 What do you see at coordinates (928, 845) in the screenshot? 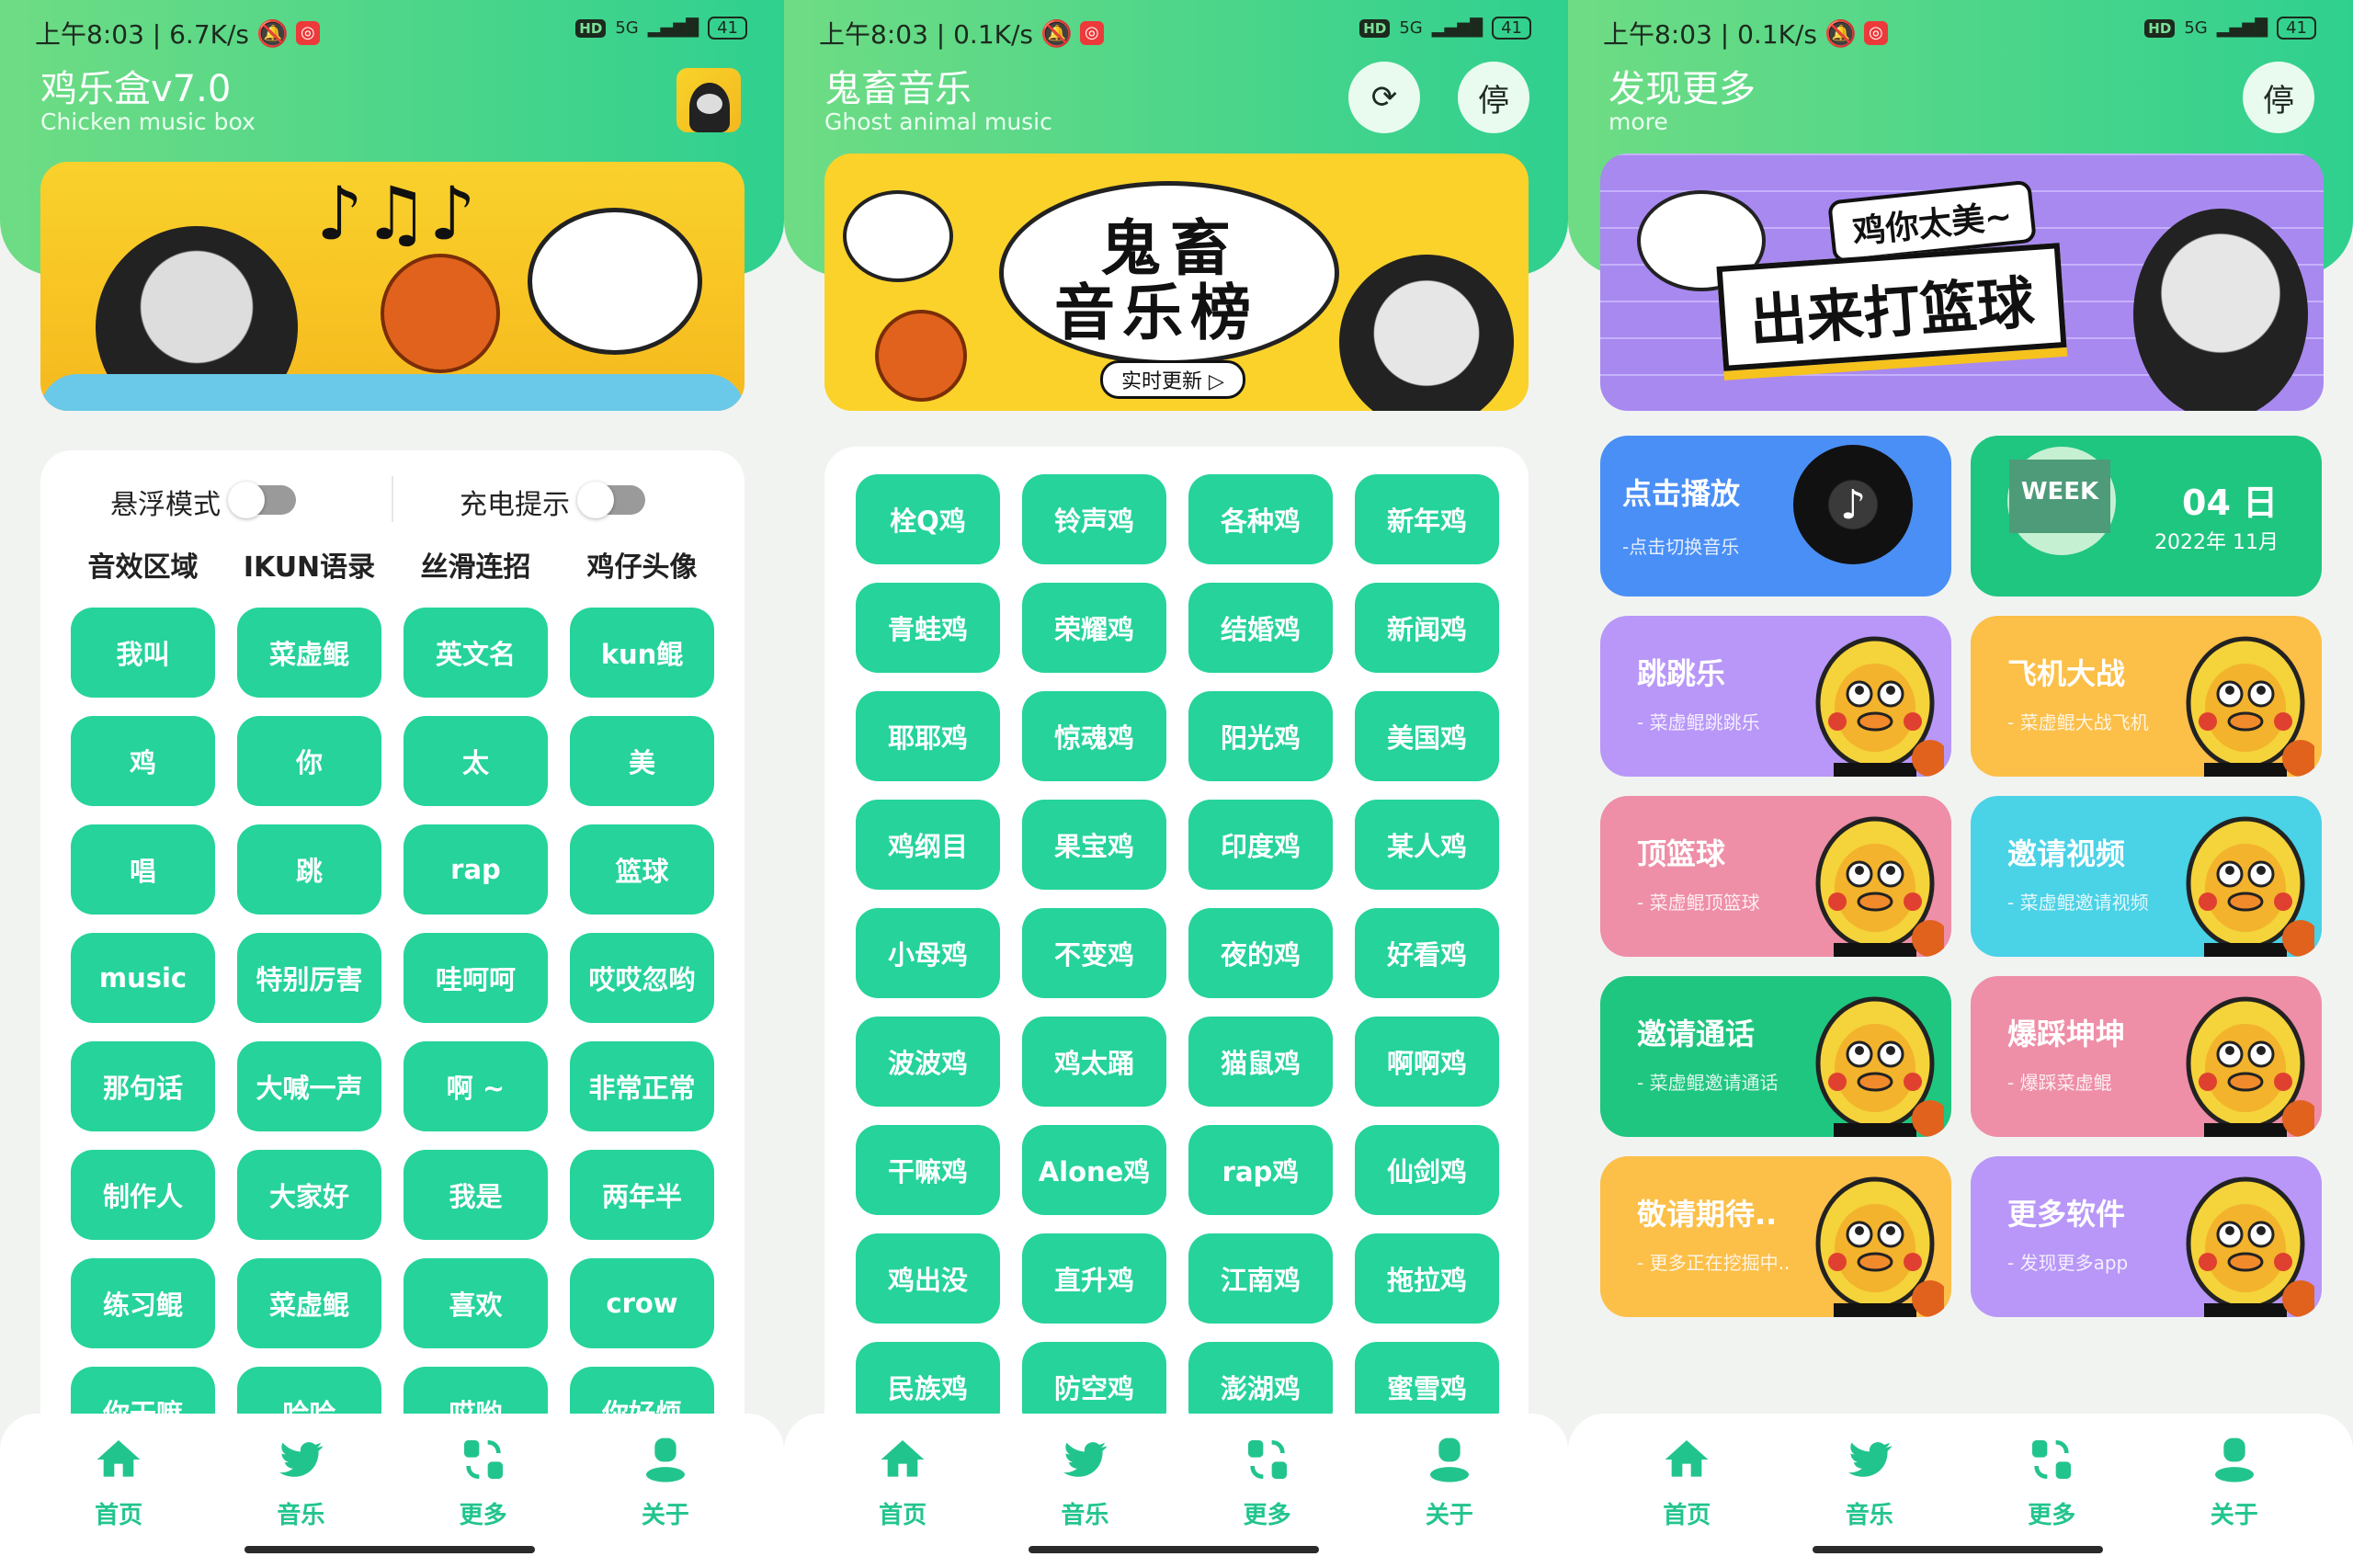
I see `music-button: 鸡纲目` at bounding box center [928, 845].